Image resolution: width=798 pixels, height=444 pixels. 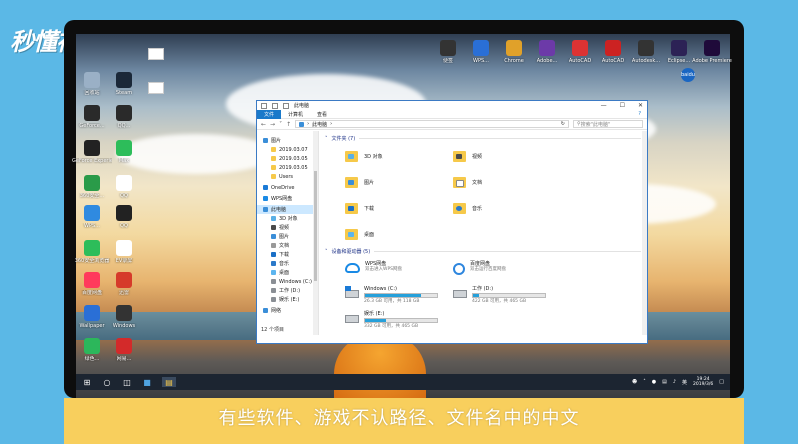 What do you see at coordinates (287, 290) in the screenshot?
I see `nav-item: 工作 (D:)` at bounding box center [287, 290].